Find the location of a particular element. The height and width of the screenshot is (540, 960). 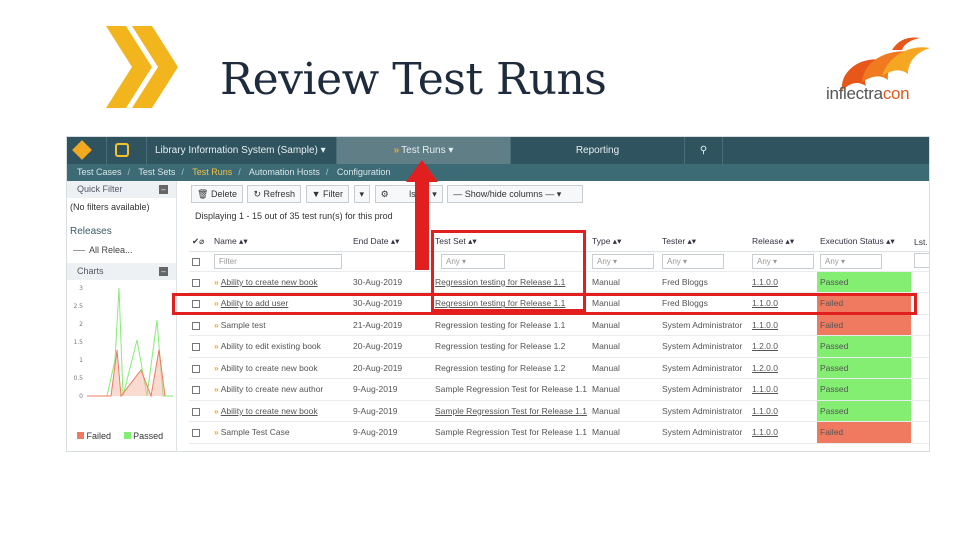

tester-filter: Any ▾ is located at coordinates (693, 261).